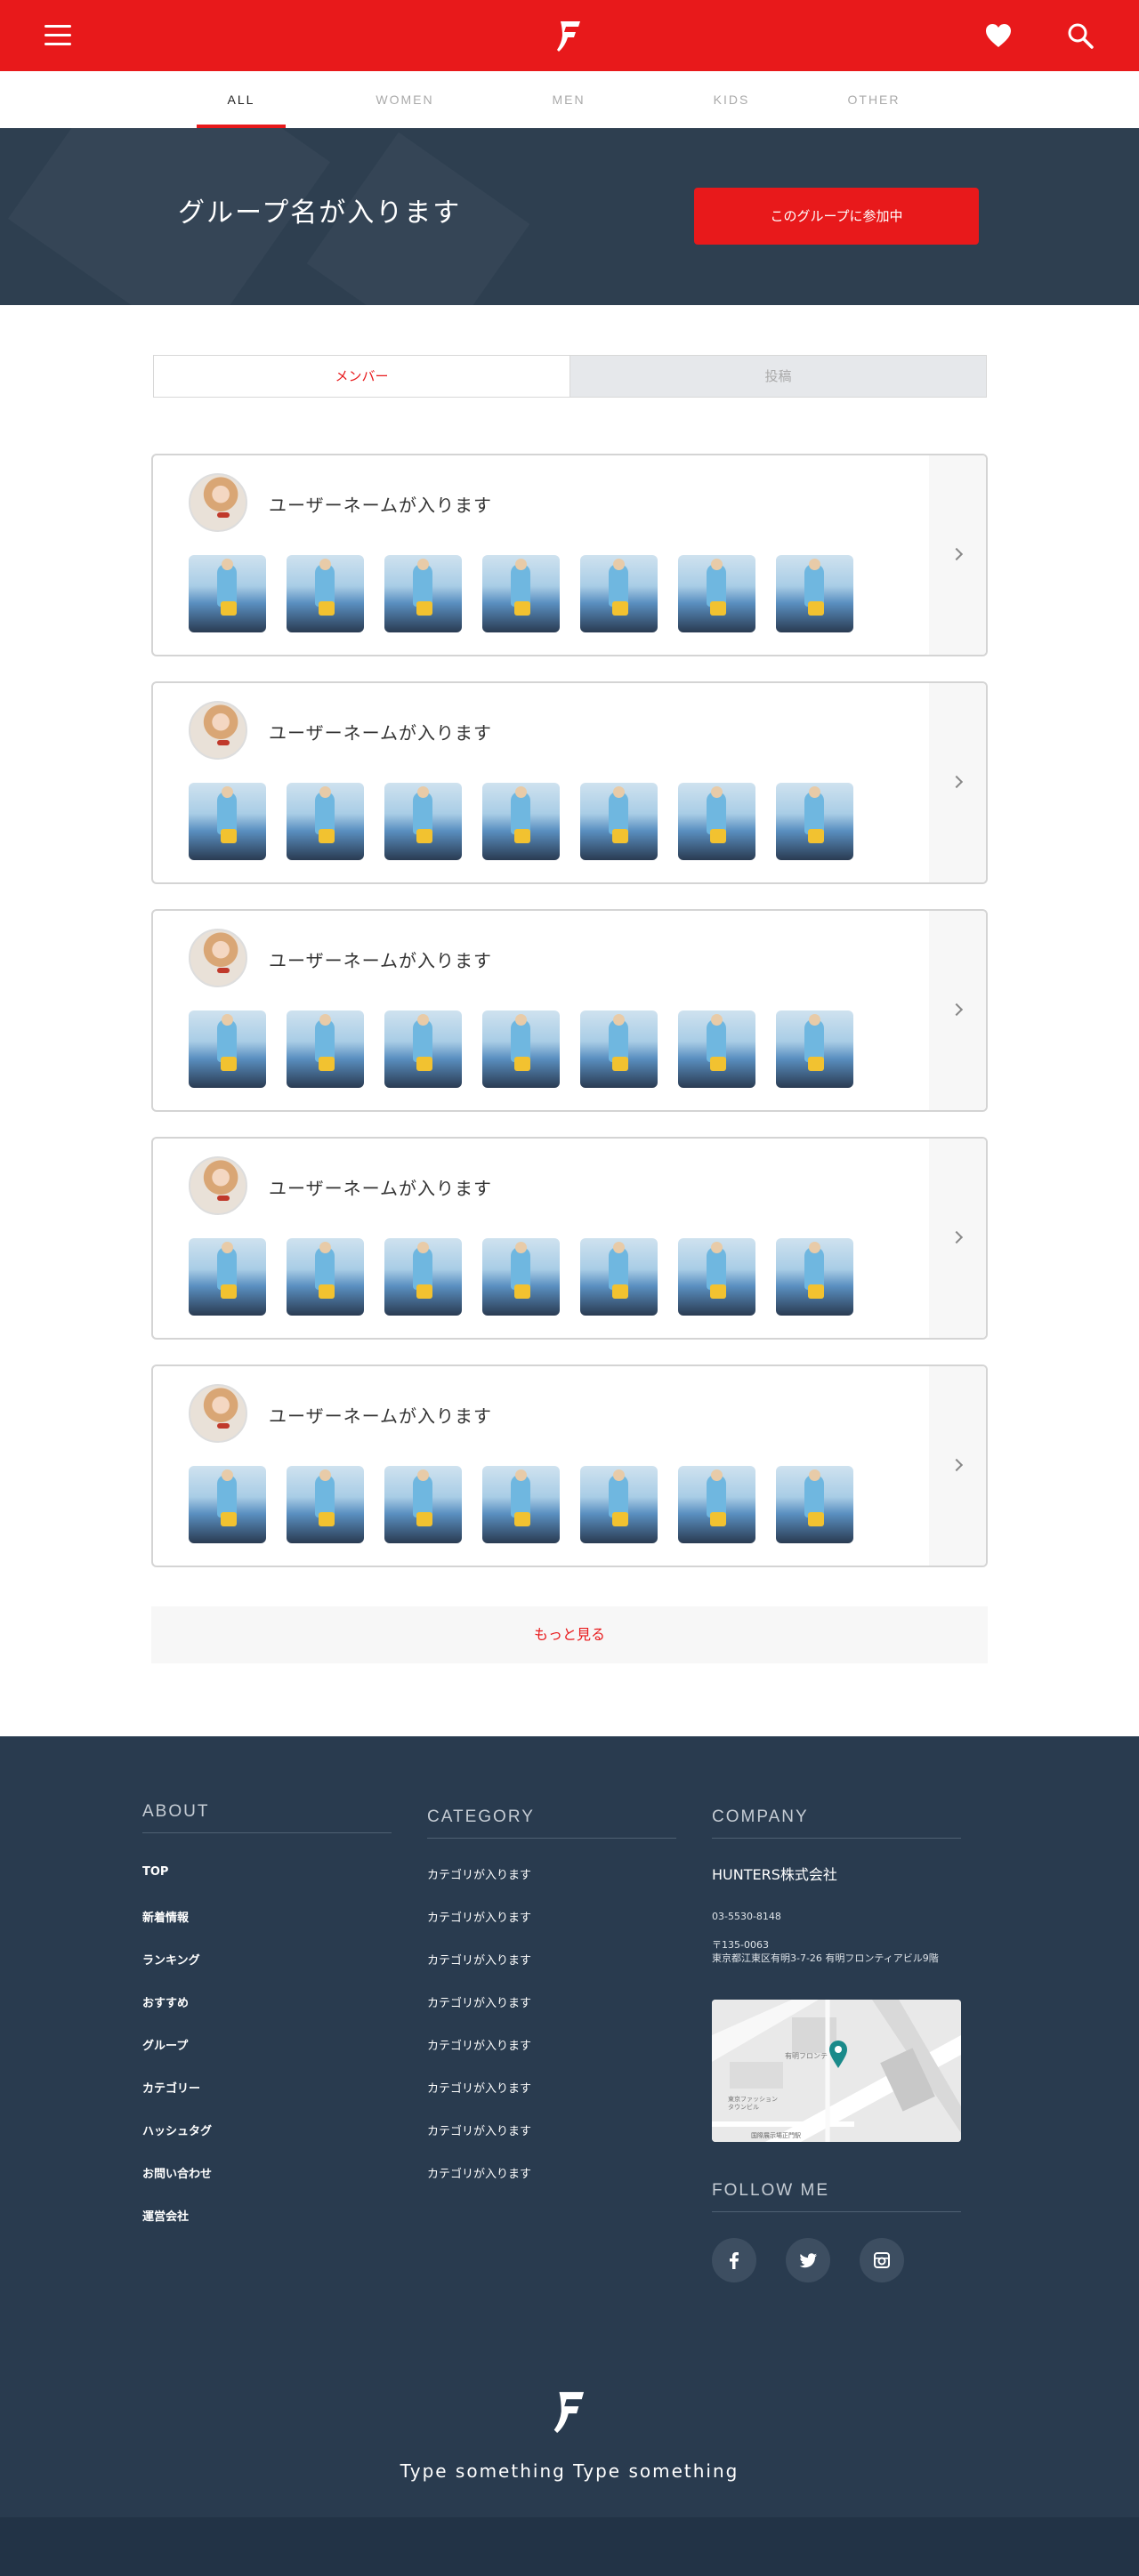 This screenshot has width=1139, height=2576. I want to click on tab-other: OTHER, so click(874, 99).